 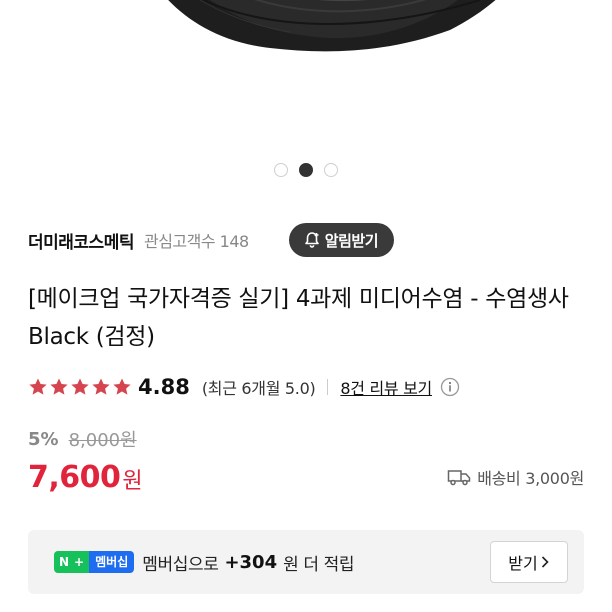 I want to click on seller-info: 더미래코스메틱 관심고객수 148 알림받기, so click(x=306, y=240).